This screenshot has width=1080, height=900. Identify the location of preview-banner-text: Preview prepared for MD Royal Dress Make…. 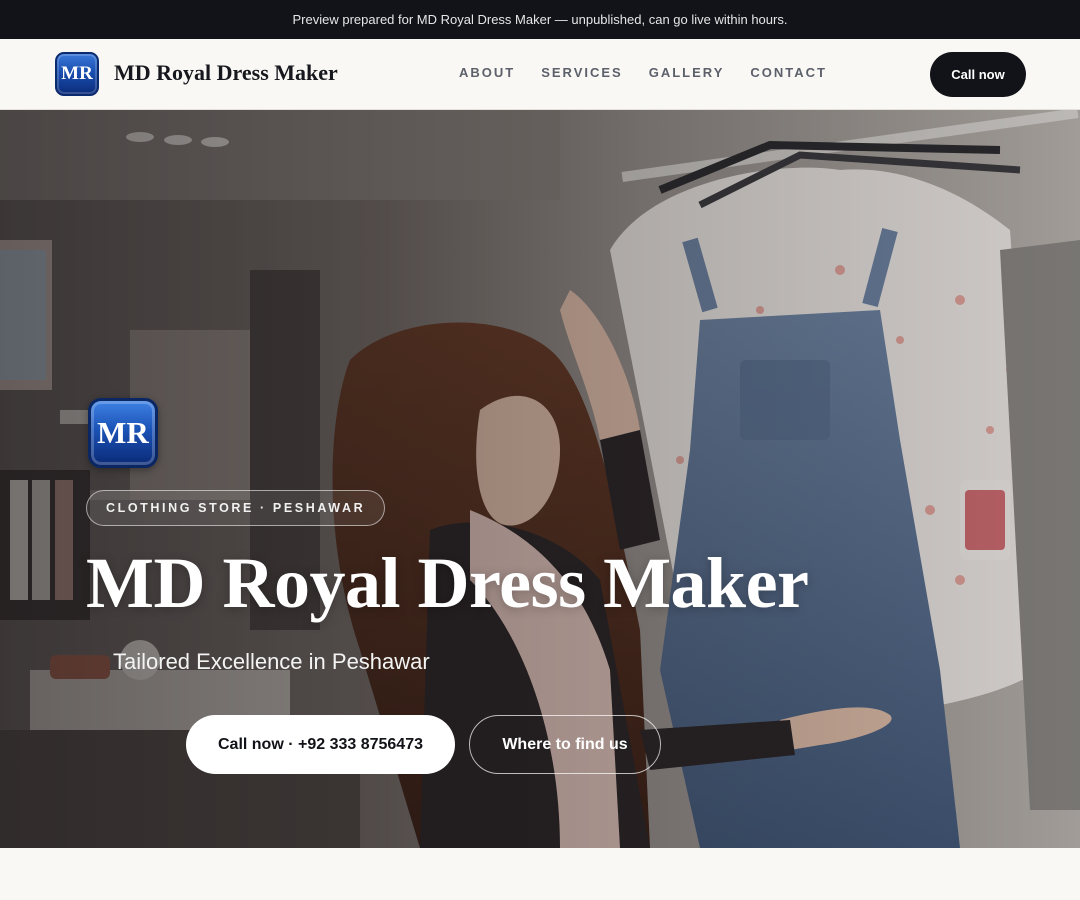
(540, 19).